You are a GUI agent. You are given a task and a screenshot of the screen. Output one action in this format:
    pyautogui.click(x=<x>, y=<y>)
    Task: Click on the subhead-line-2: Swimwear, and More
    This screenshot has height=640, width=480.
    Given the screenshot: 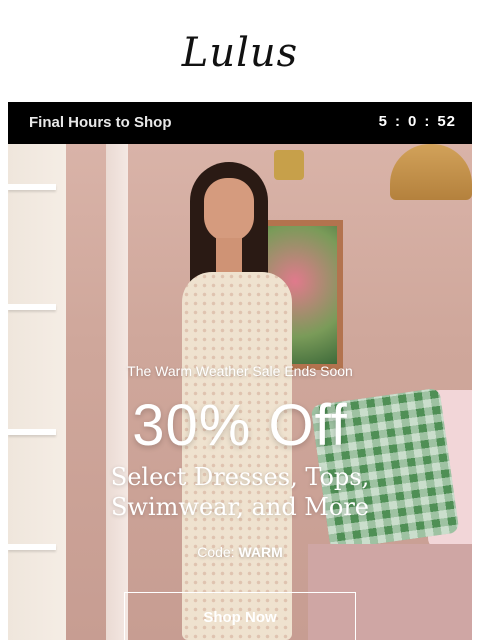 What is the action you would take?
    pyautogui.click(x=240, y=507)
    